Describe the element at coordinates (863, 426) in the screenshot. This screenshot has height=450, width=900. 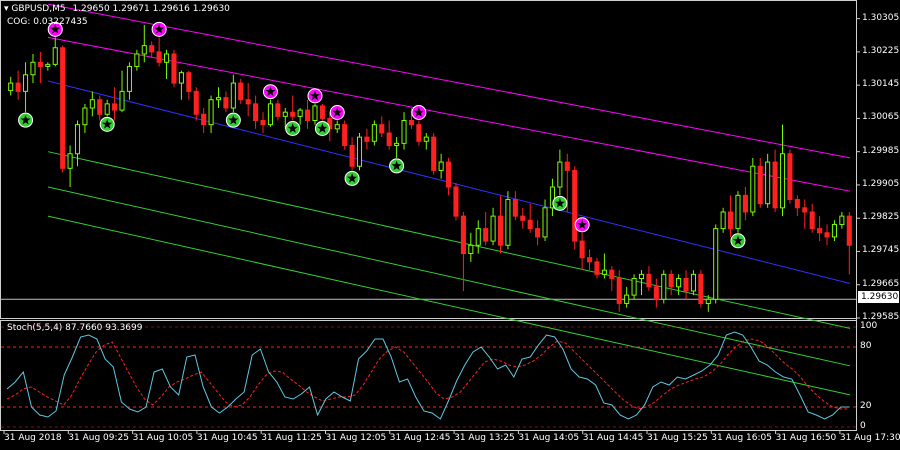
I see `stoch-level-label: 0` at that location.